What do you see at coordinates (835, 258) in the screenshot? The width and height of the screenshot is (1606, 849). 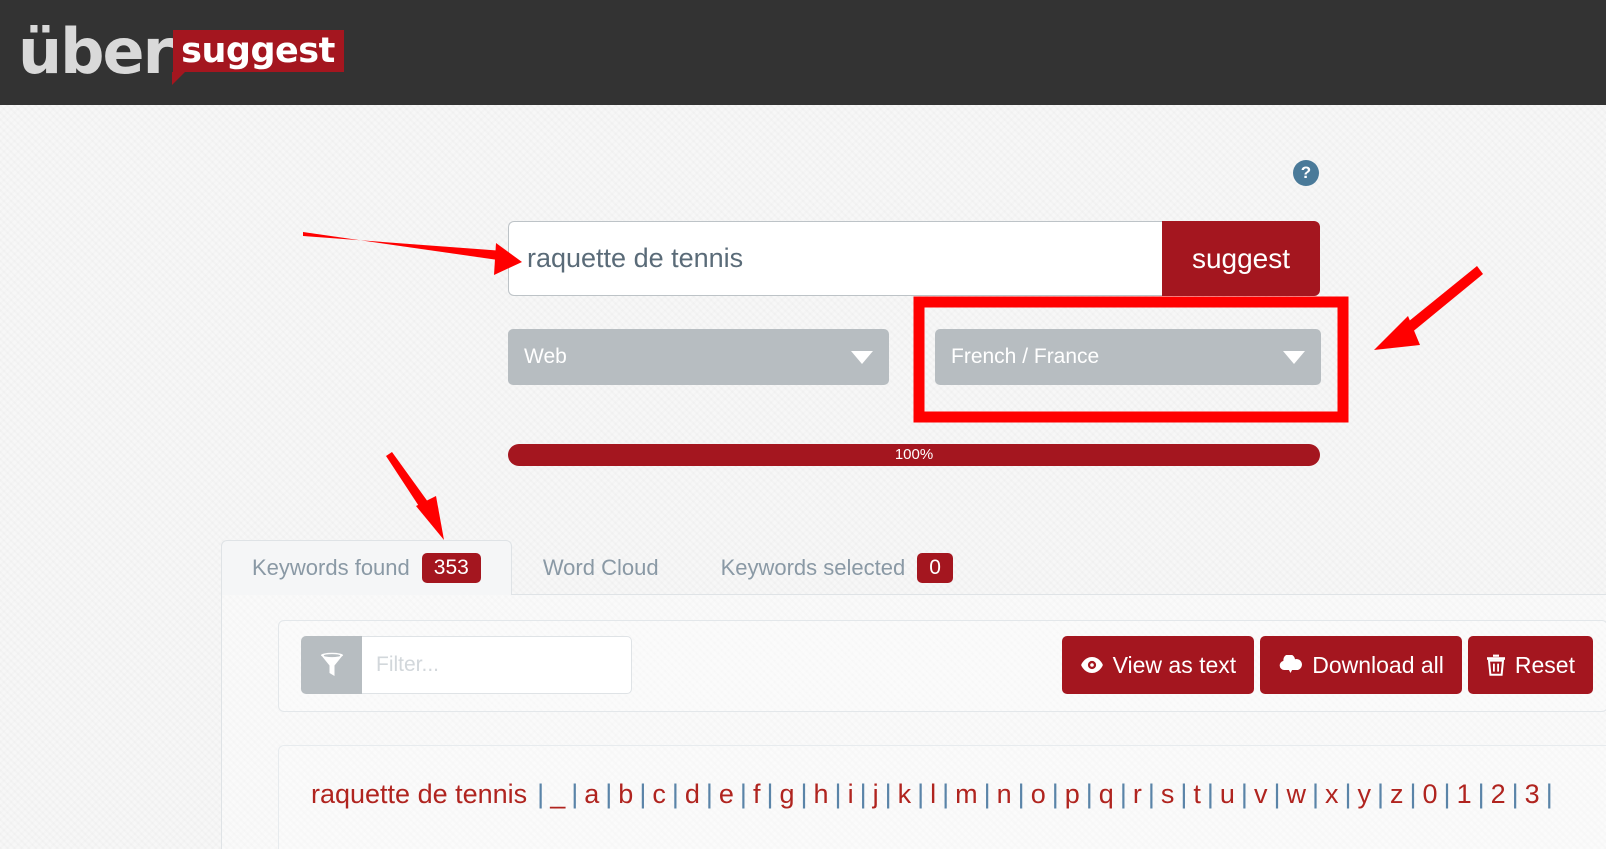 I see `search-input` at bounding box center [835, 258].